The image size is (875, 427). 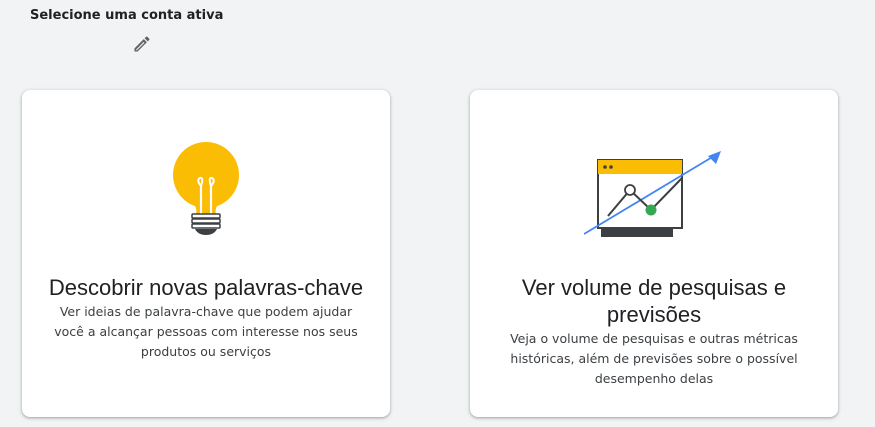 What do you see at coordinates (654, 301) in the screenshot?
I see `card-title: Ver volume de pesquisas e previsões` at bounding box center [654, 301].